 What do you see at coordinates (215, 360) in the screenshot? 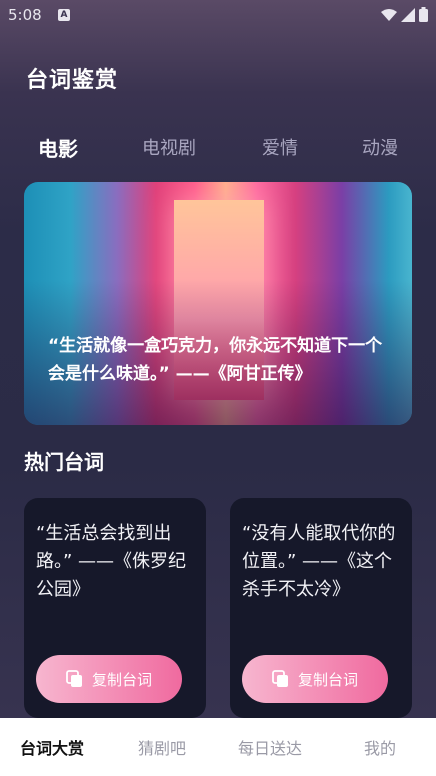
I see `banner-quote: “生活就像一盒巧克力，你永远不知道下一个会是什么味道。” ——《阿甘正传》` at bounding box center [215, 360].